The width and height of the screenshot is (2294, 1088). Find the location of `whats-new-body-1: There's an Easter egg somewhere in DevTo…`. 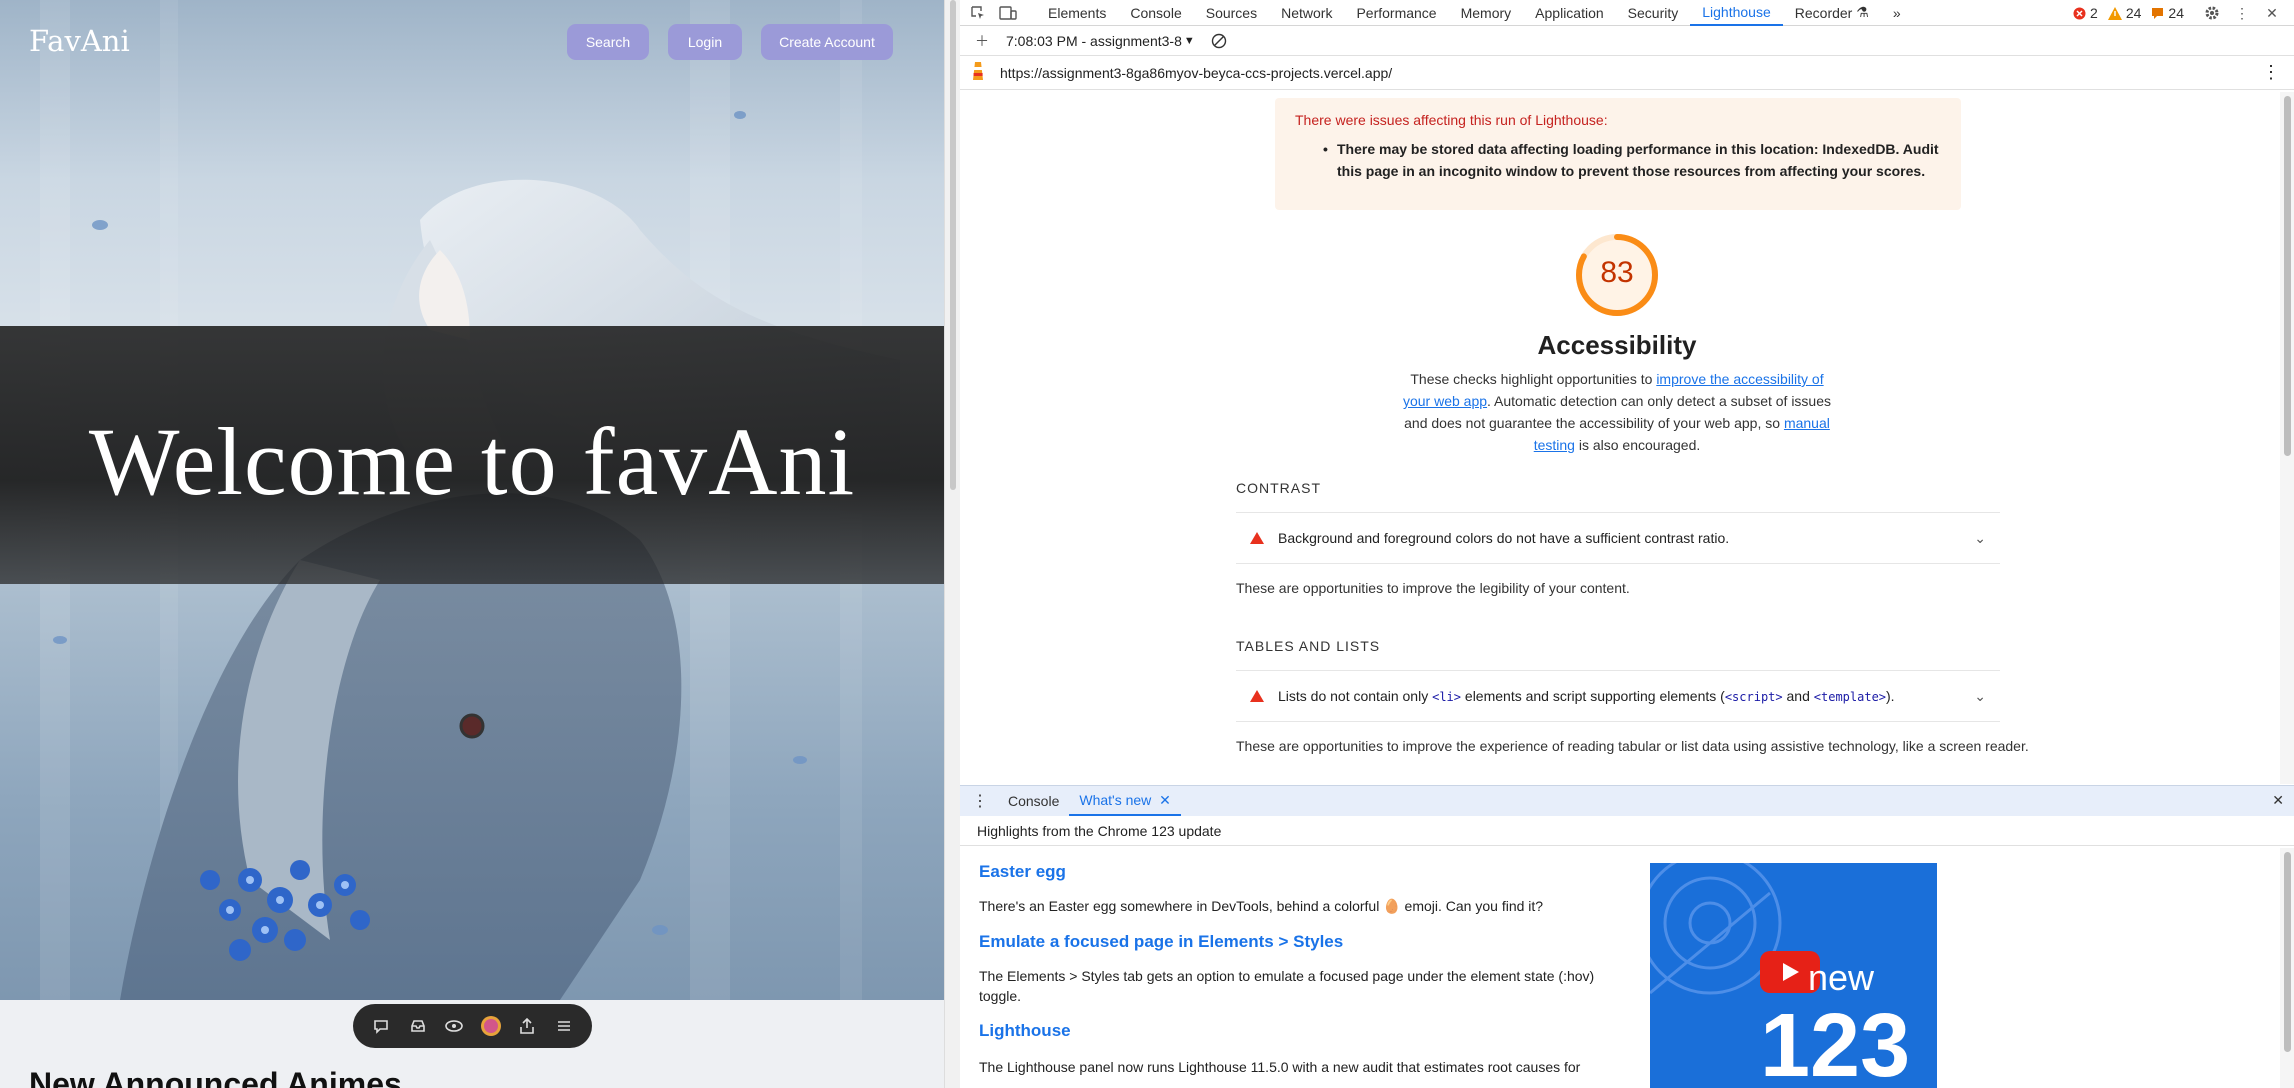

whats-new-body-1: There's an Easter egg somewhere in DevTo… is located at coordinates (1261, 906).